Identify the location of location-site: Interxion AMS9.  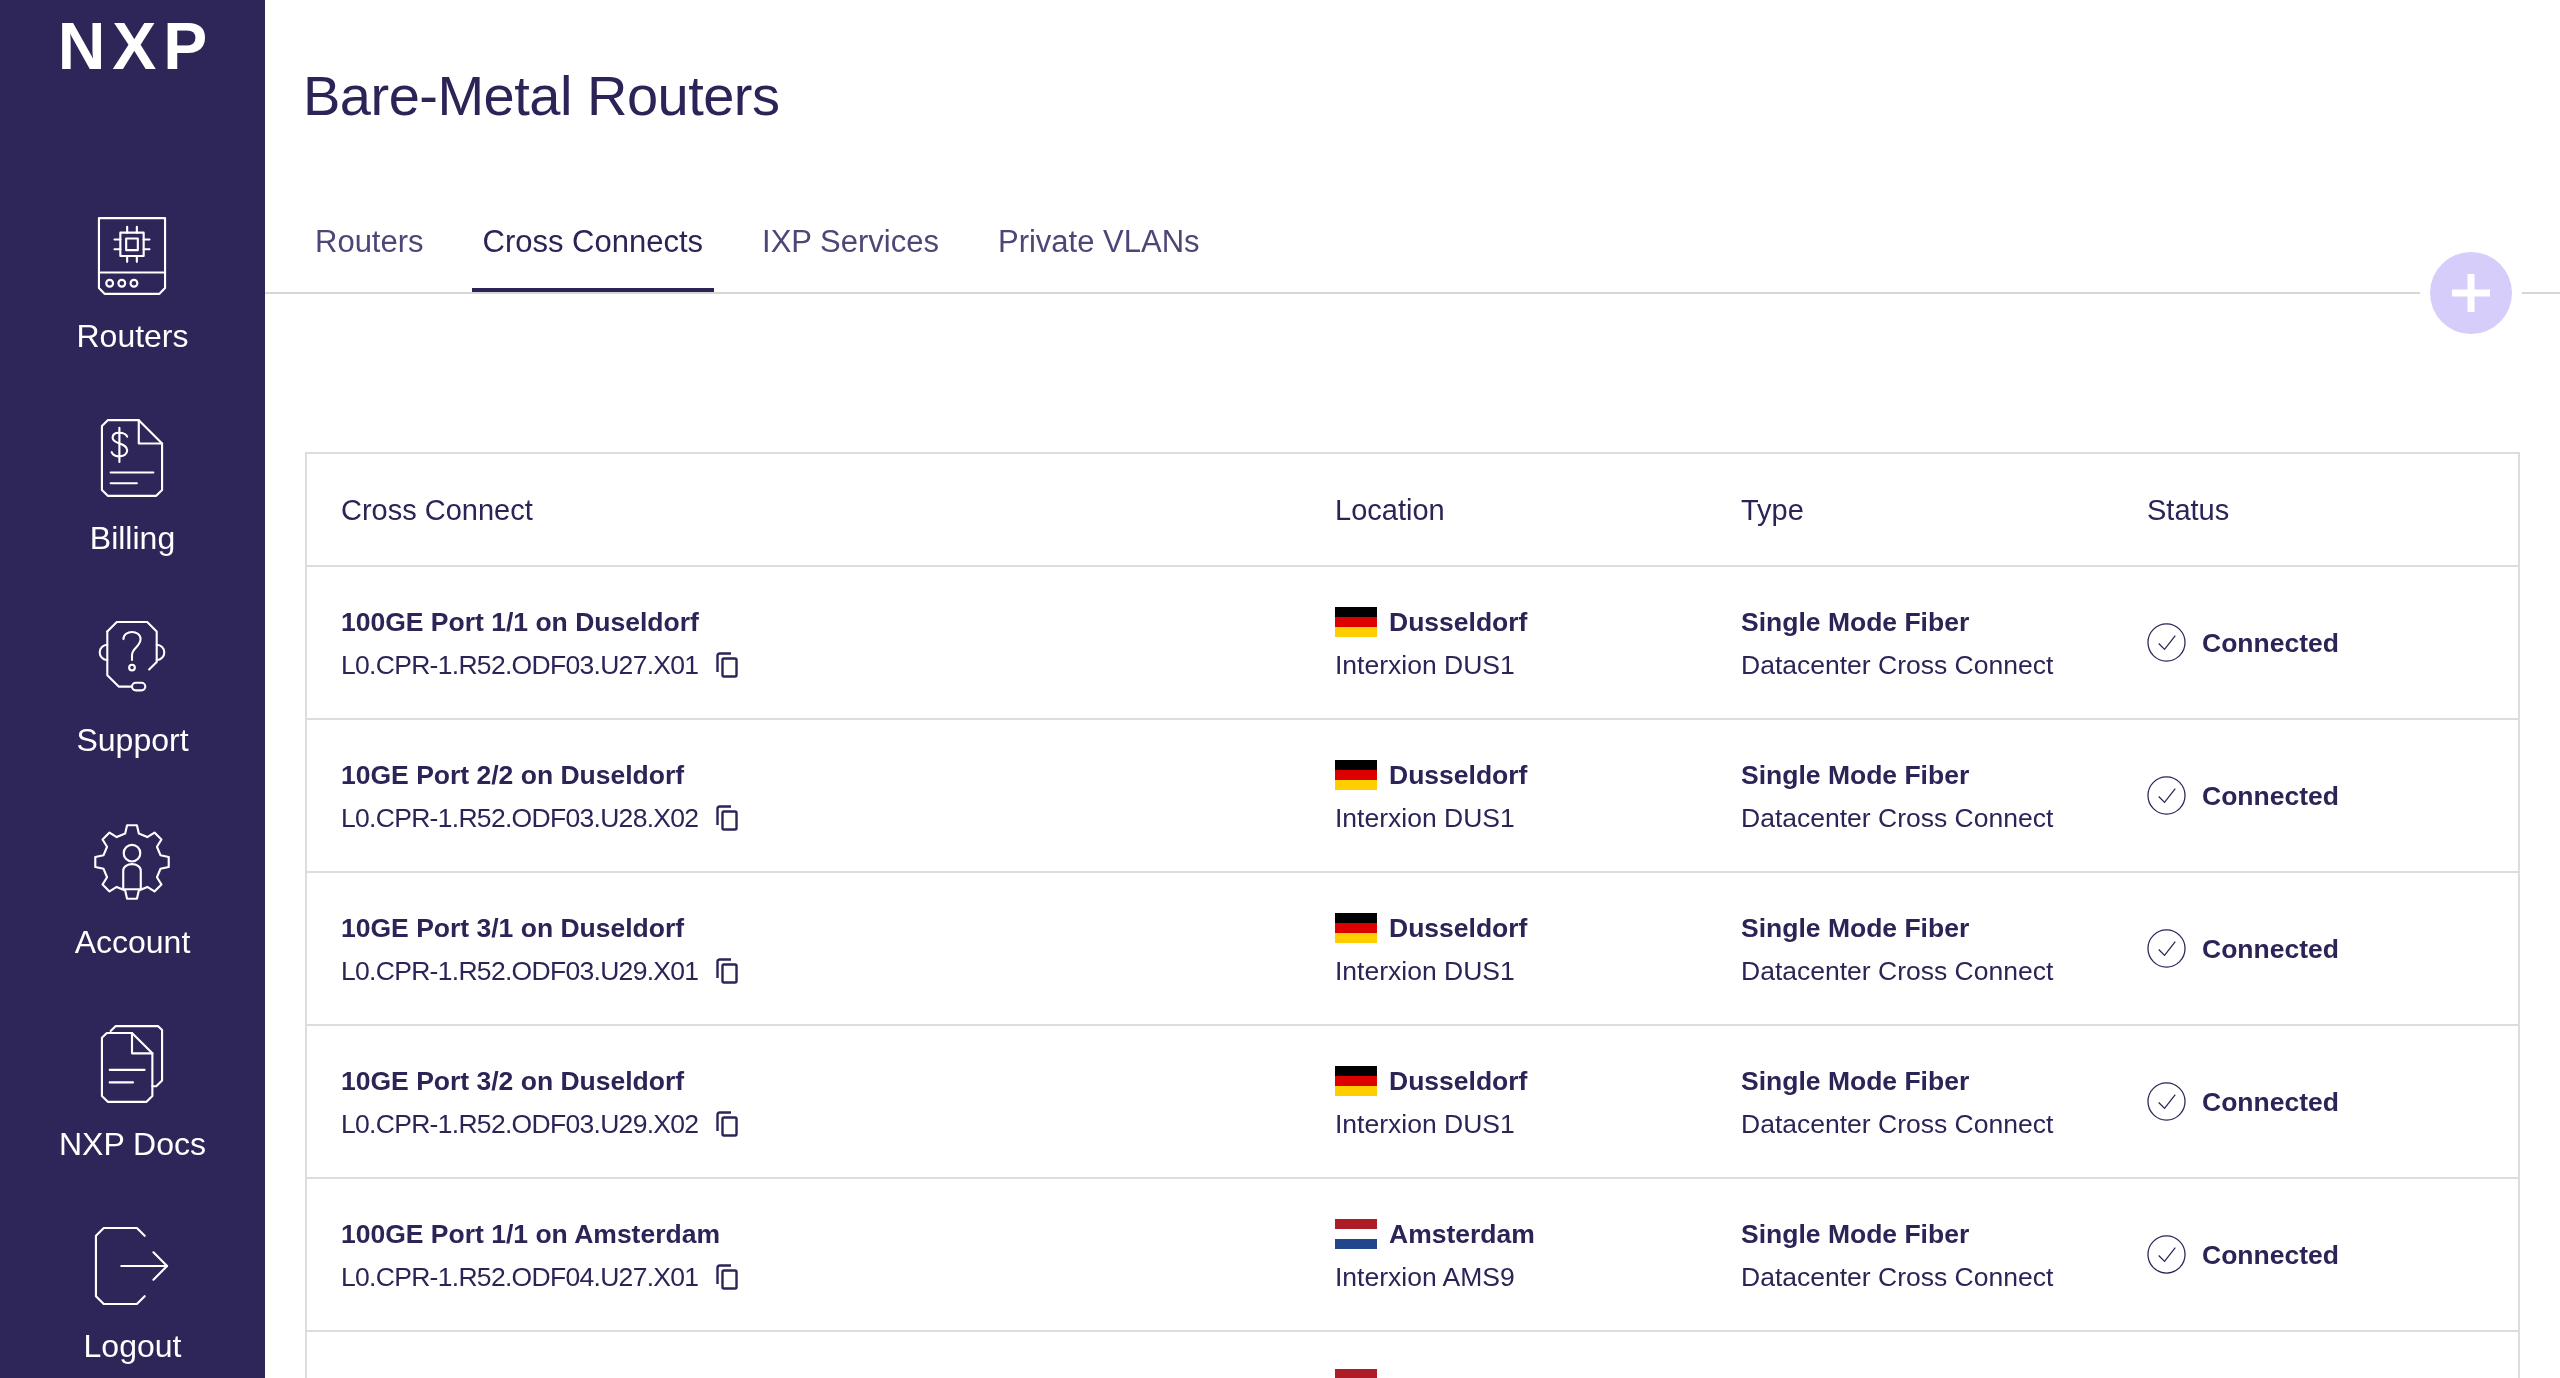
(1425, 1277).